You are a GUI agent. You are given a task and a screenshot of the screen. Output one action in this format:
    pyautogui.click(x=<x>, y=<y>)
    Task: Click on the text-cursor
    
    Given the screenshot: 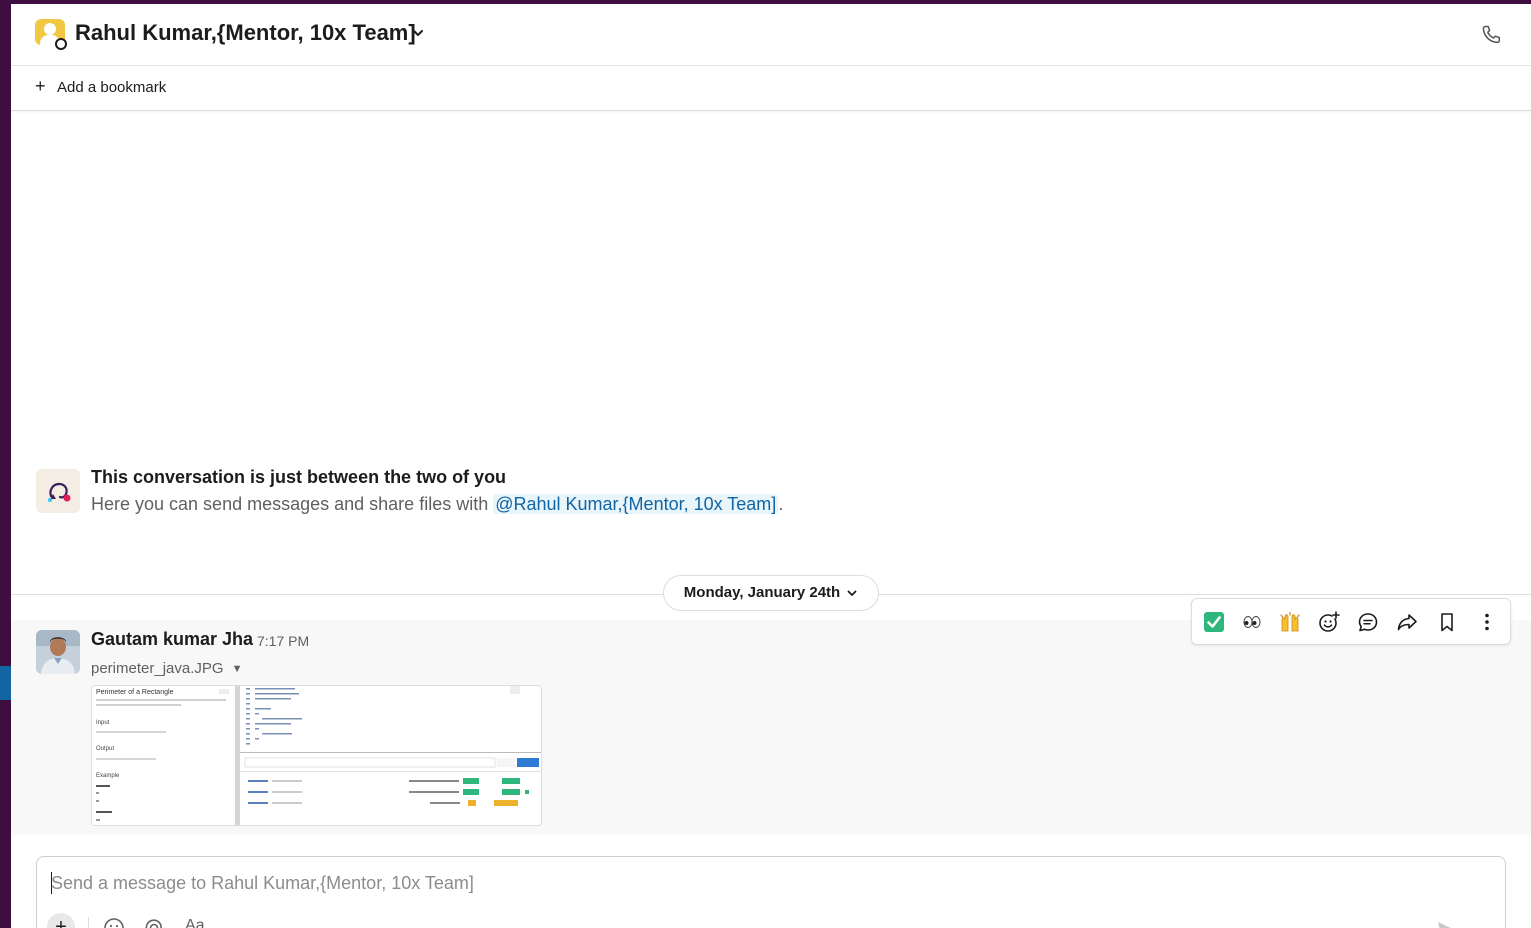 What is the action you would take?
    pyautogui.click(x=51, y=883)
    